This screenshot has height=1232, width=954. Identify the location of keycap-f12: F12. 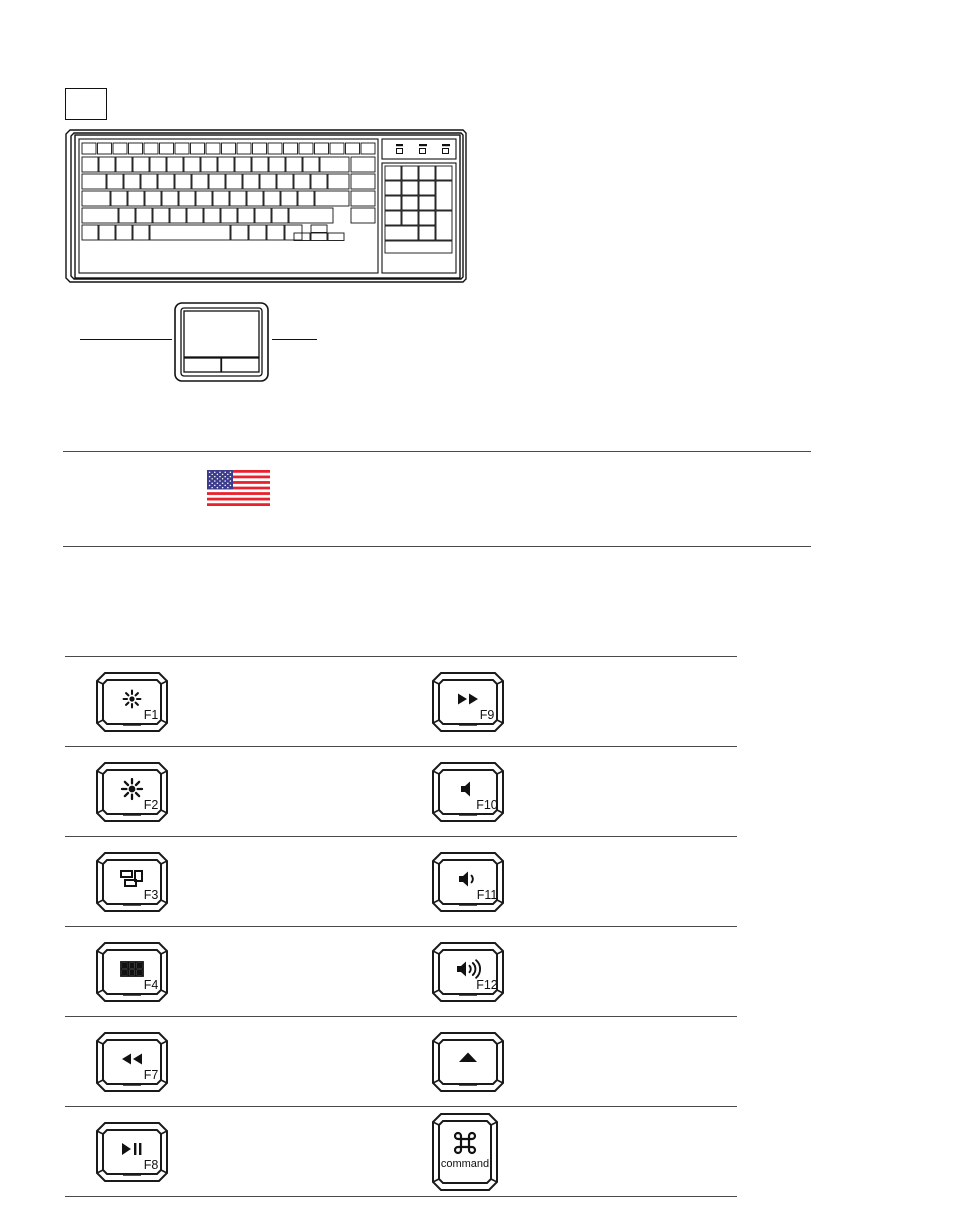
(468, 972).